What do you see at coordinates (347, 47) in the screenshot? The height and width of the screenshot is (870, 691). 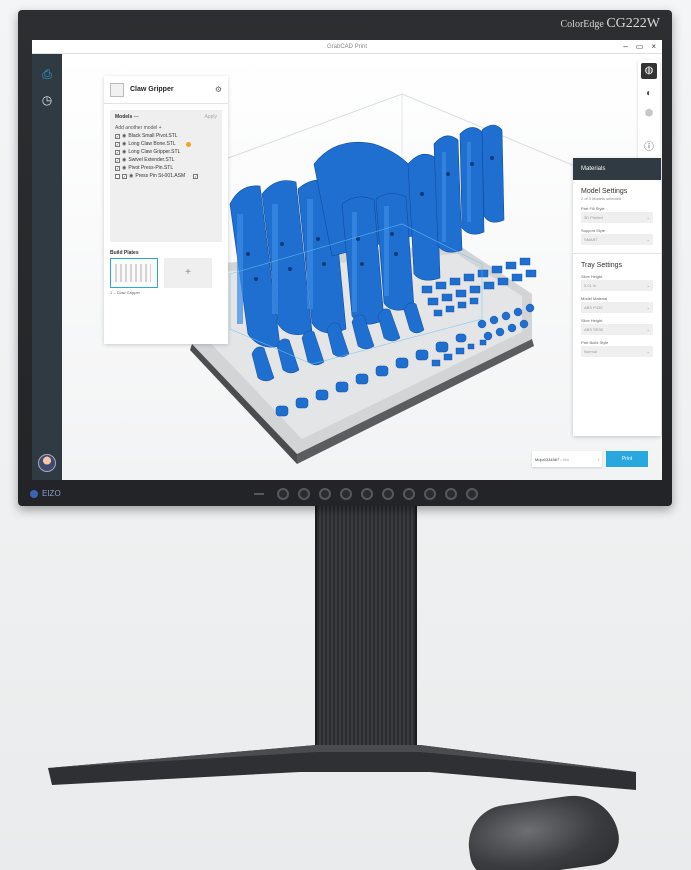 I see `window-titlebar: GrabCAD Print – ▭ ×` at bounding box center [347, 47].